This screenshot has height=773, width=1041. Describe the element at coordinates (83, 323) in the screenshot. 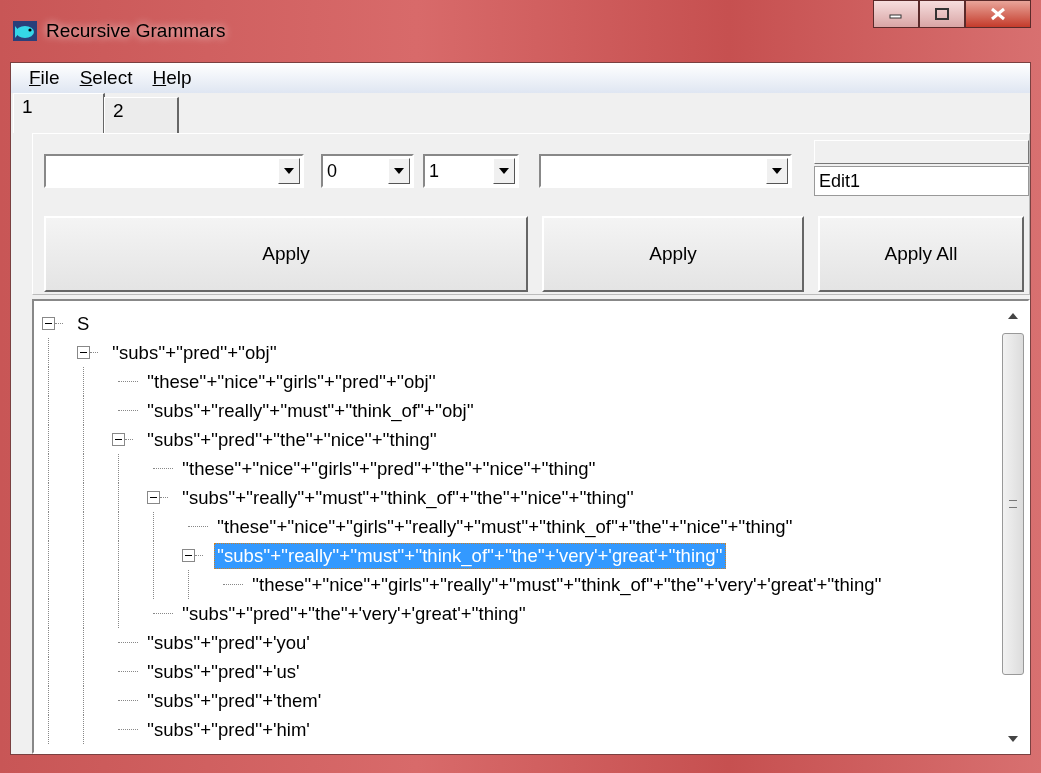

I see `tree-node: S` at that location.